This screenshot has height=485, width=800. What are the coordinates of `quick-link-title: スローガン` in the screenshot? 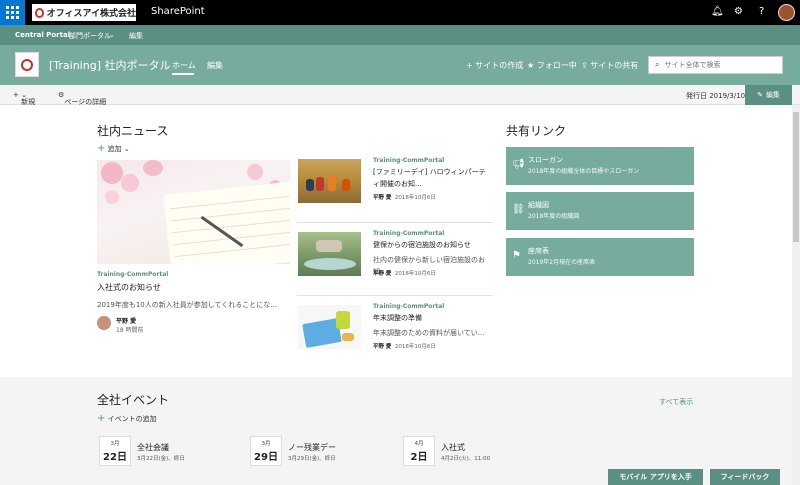 It's located at (545, 160).